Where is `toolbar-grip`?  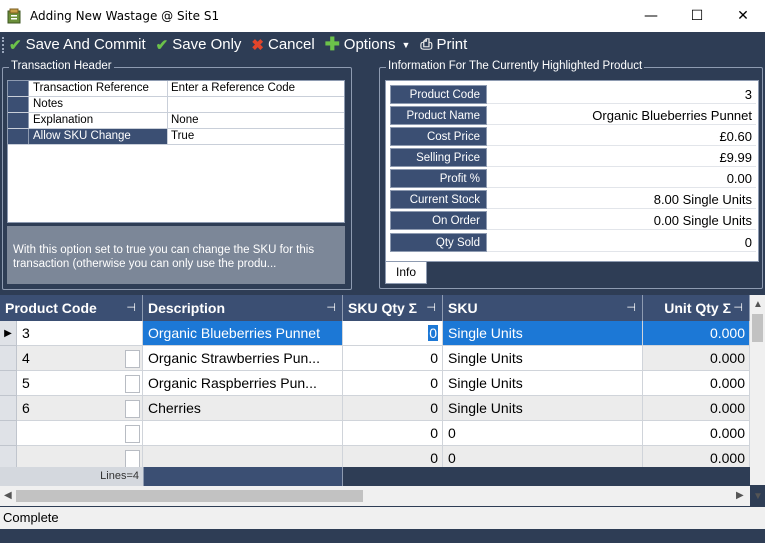 toolbar-grip is located at coordinates (3, 44).